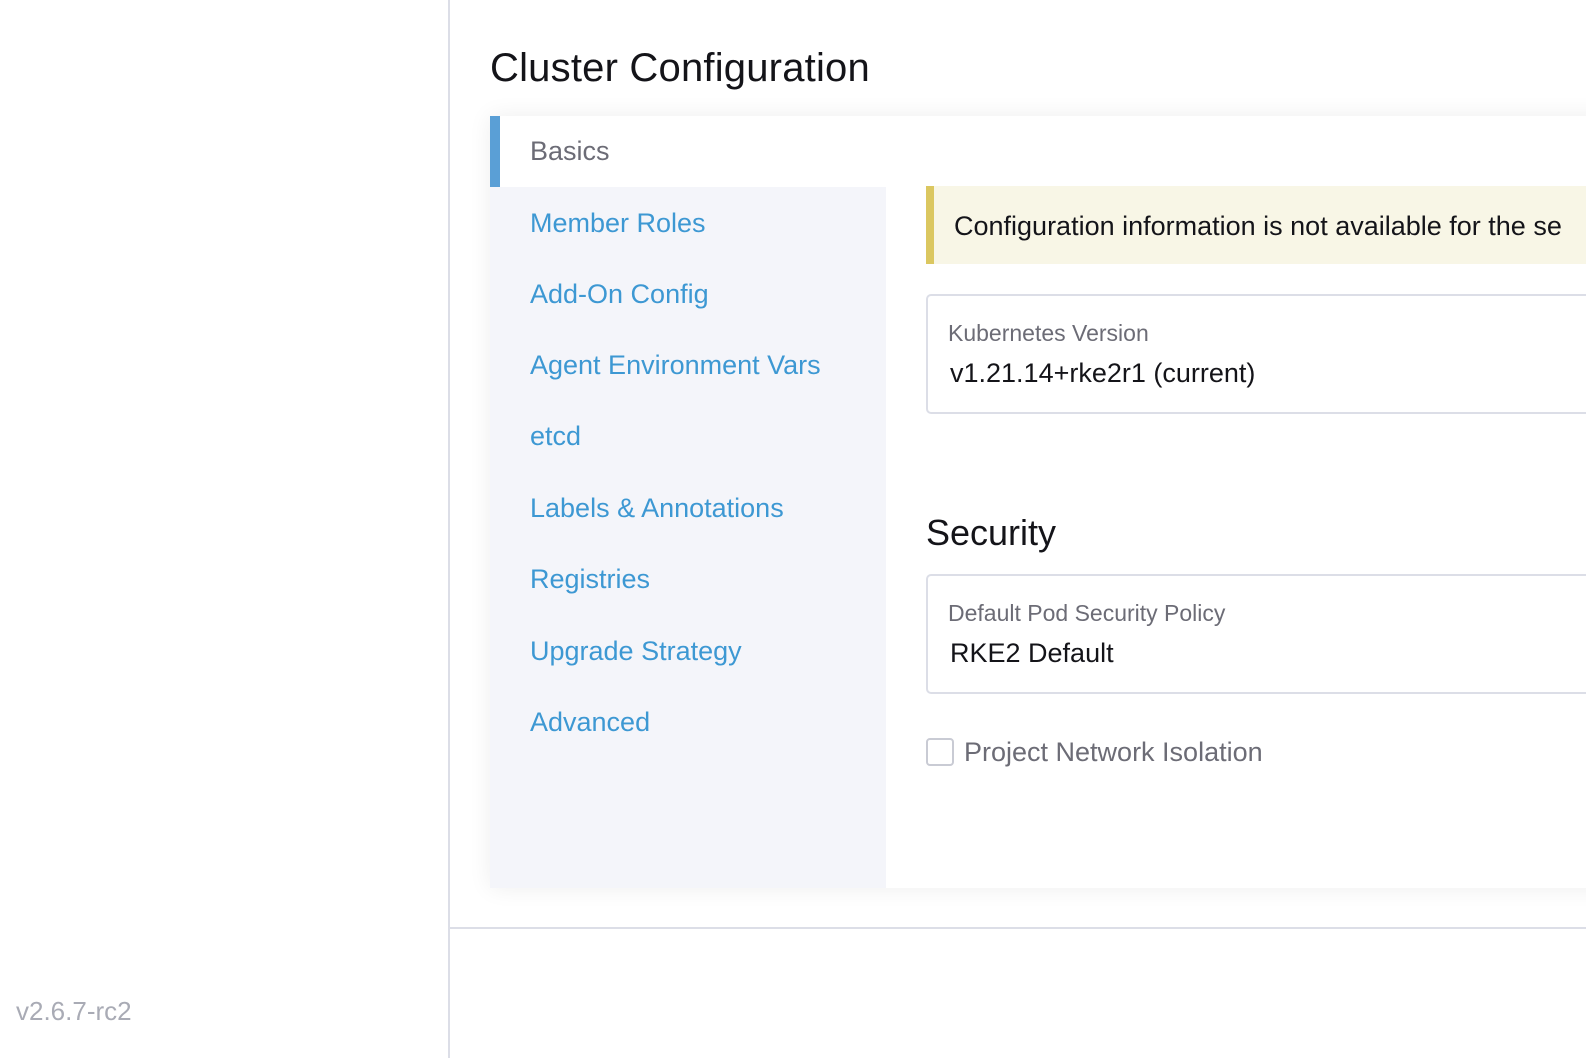 The height and width of the screenshot is (1058, 1586). Describe the element at coordinates (688, 436) in the screenshot. I see `tab-etcd: etcd` at that location.